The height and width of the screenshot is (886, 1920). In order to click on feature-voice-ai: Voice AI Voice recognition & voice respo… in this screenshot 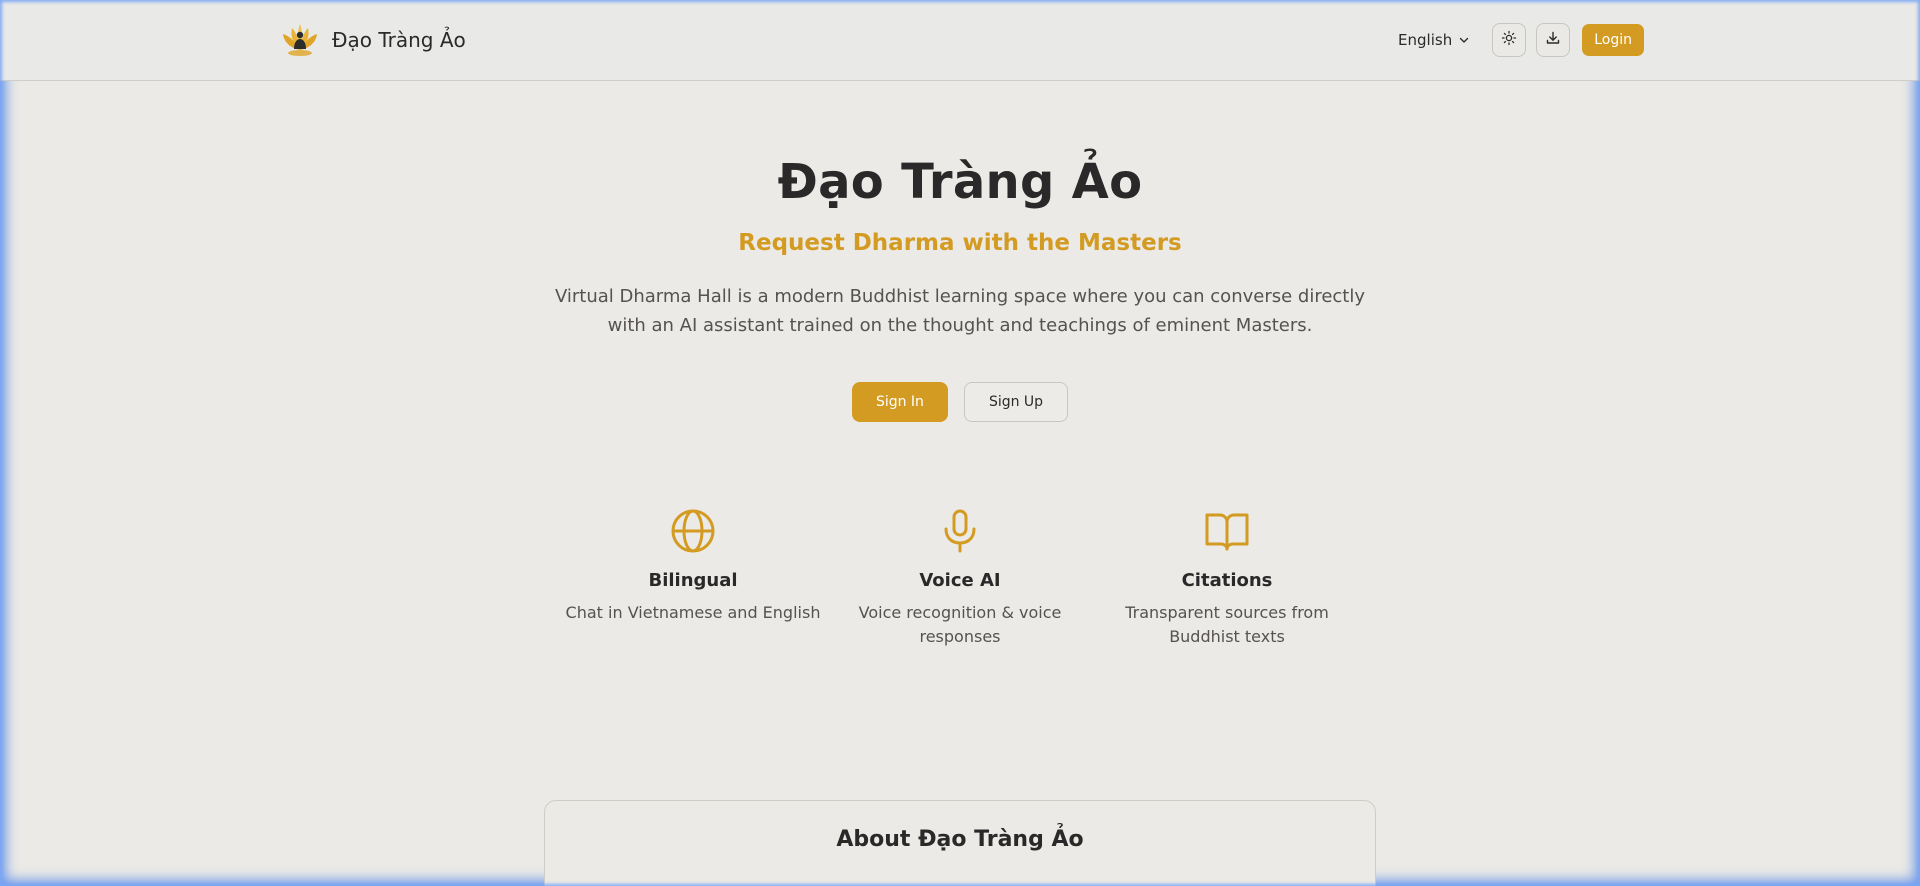, I will do `click(960, 577)`.